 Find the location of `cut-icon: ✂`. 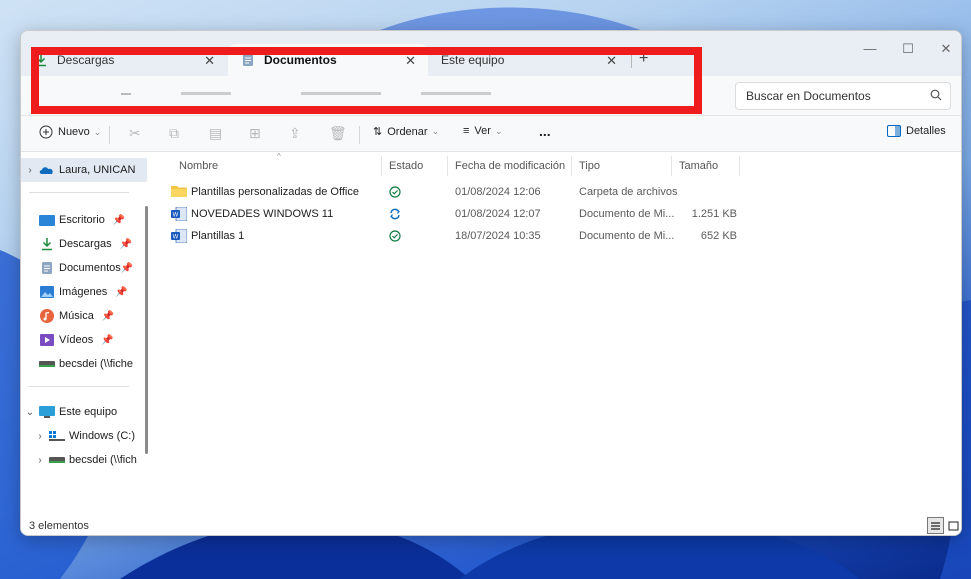

cut-icon: ✂ is located at coordinates (135, 133).